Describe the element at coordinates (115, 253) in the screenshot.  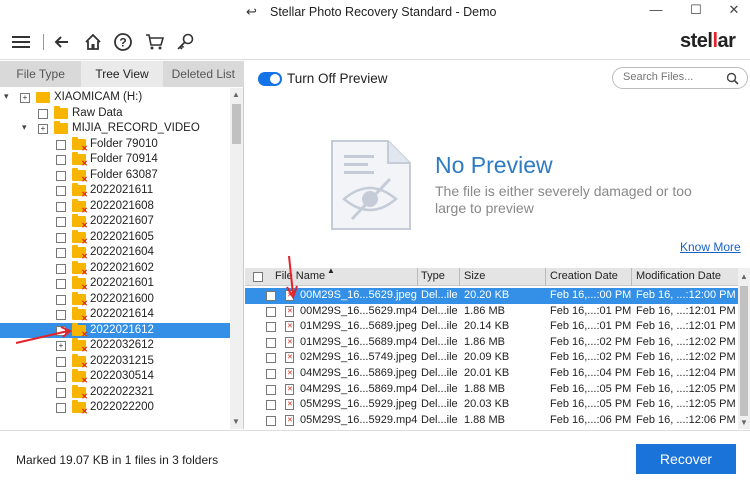
I see `tree-item: ✕ 2022021604` at that location.